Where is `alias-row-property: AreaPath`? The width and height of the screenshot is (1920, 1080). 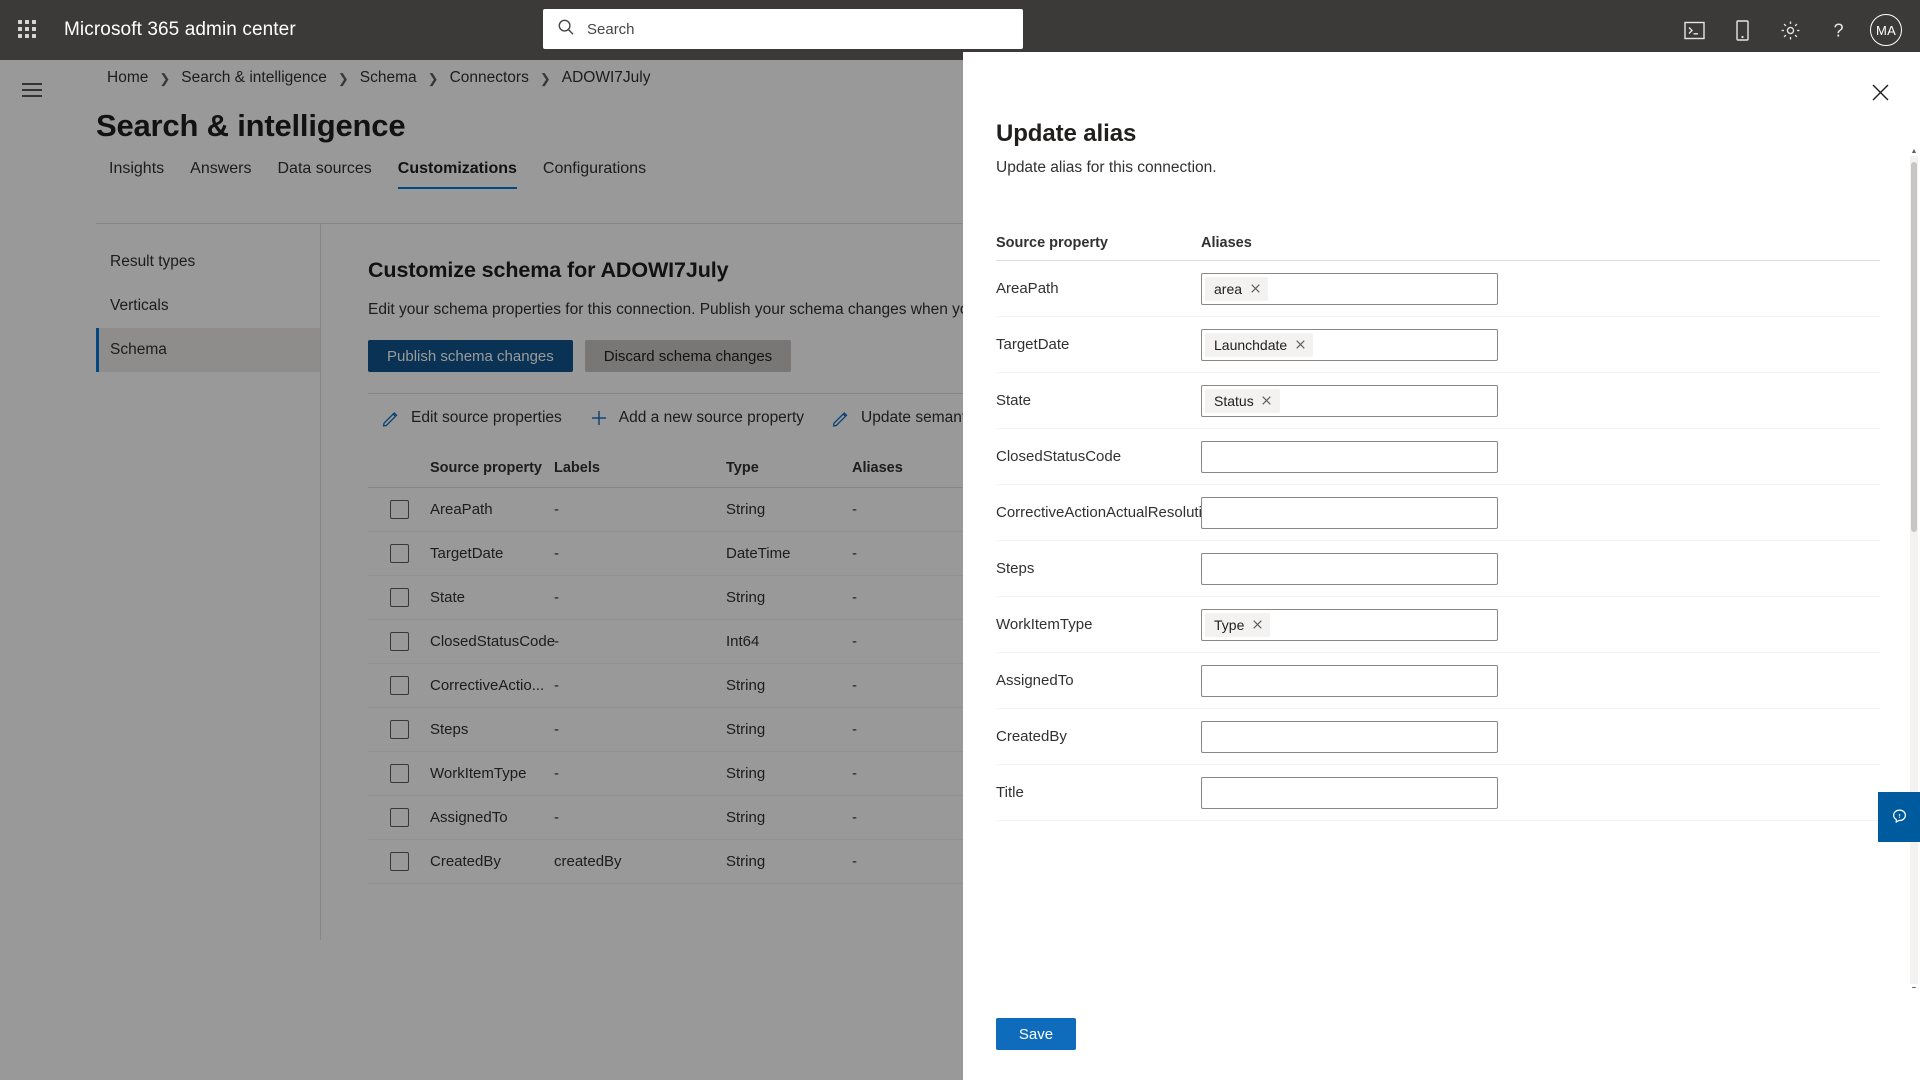
alias-row-property: AreaPath is located at coordinates (1027, 288).